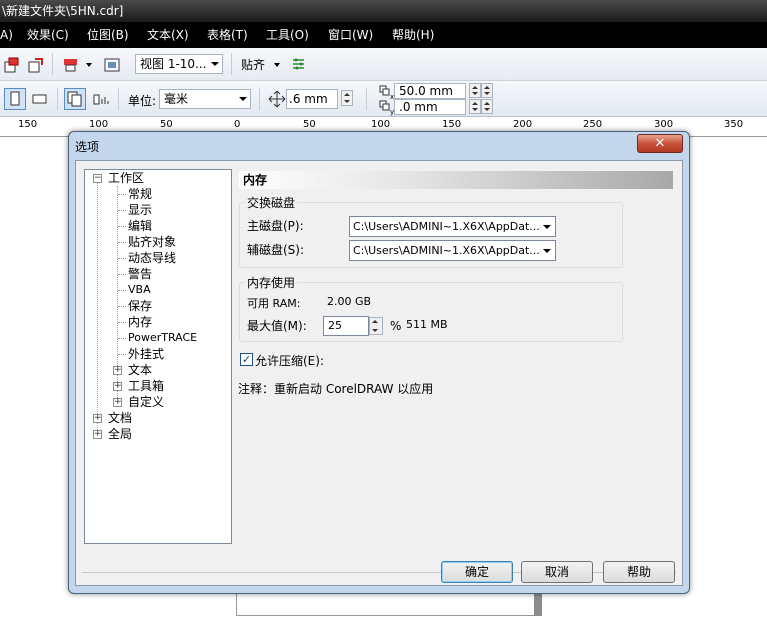 The width and height of the screenshot is (767, 620). What do you see at coordinates (350, 35) in the screenshot?
I see `menu-window: 窗口(W)` at bounding box center [350, 35].